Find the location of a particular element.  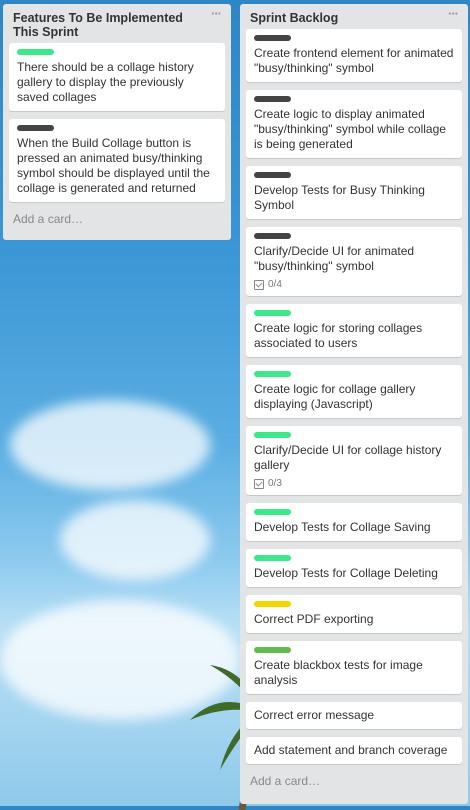

card: Correct error message is located at coordinates (354, 715).